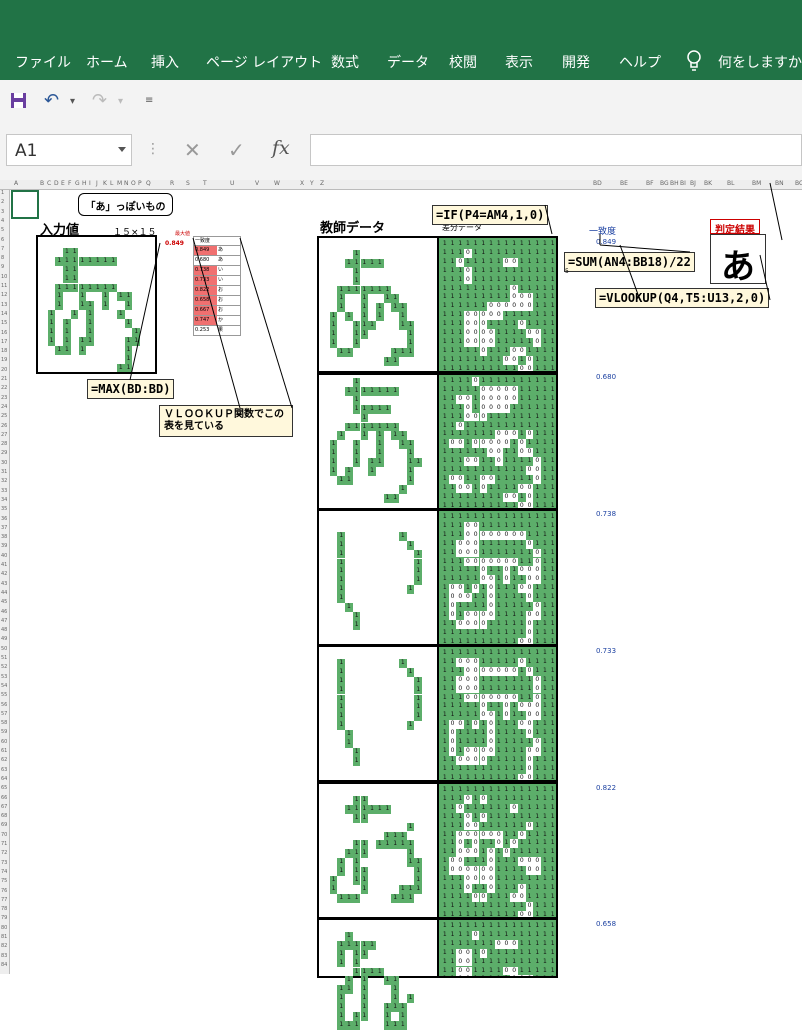 The height and width of the screenshot is (1030, 802). What do you see at coordinates (2, 240) in the screenshot?
I see `row-header: 6` at bounding box center [2, 240].